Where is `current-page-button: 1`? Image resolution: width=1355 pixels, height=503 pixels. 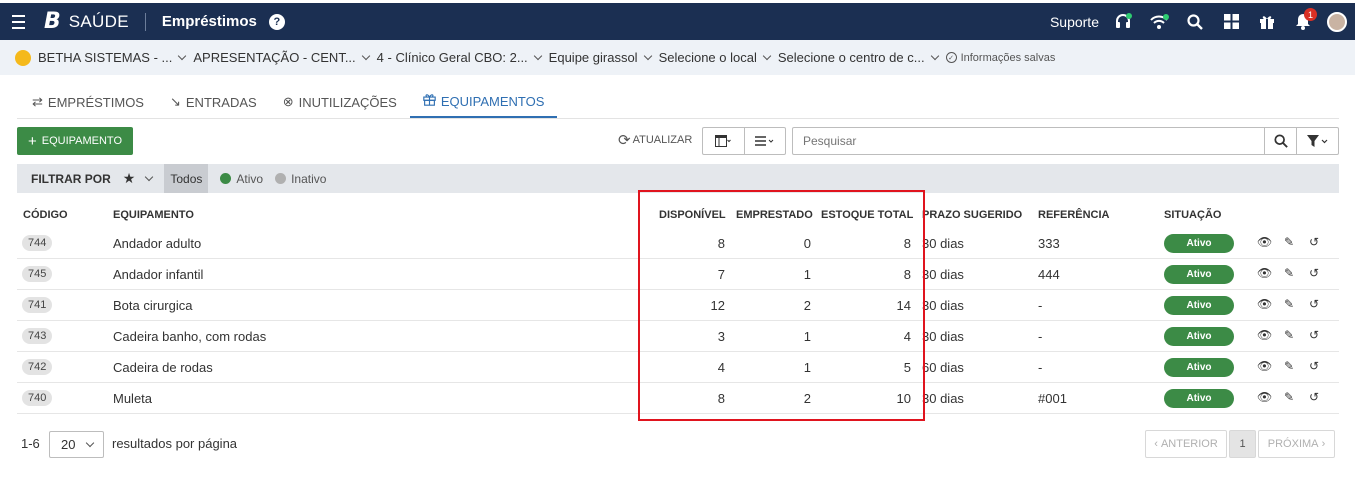 current-page-button: 1 is located at coordinates (1242, 444).